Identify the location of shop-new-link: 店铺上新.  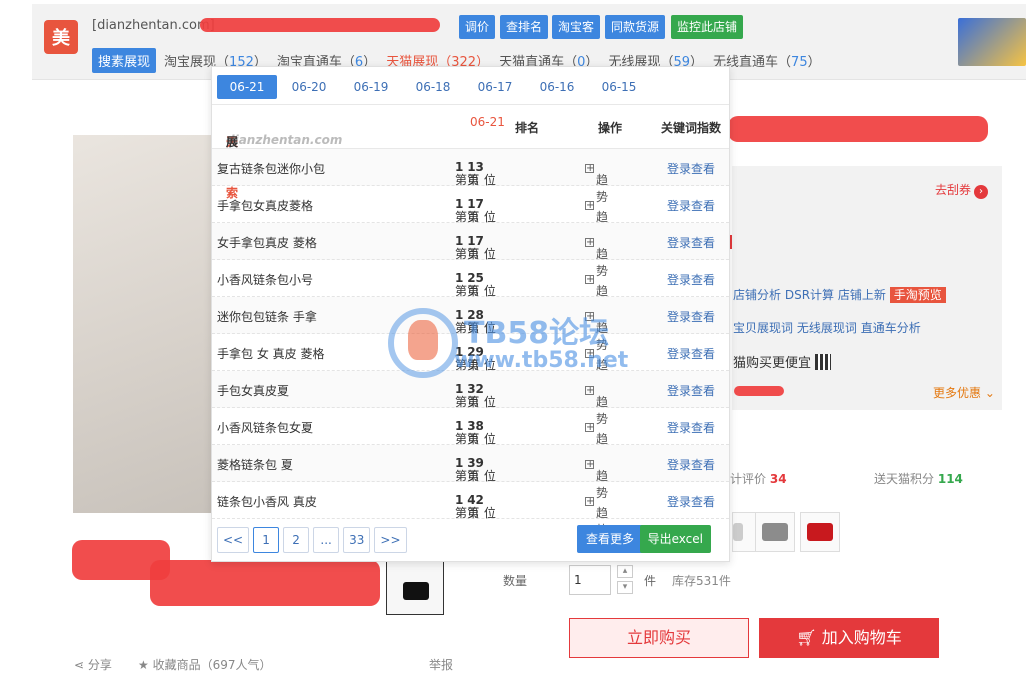
(862, 295).